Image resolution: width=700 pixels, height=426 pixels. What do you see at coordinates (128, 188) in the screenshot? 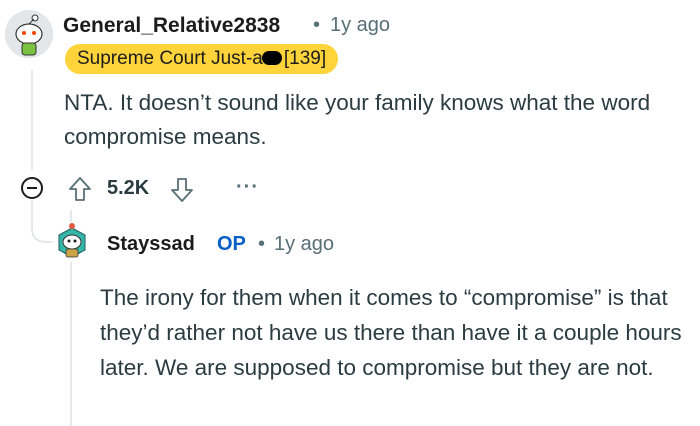
I see `vote-score: 5.2K` at bounding box center [128, 188].